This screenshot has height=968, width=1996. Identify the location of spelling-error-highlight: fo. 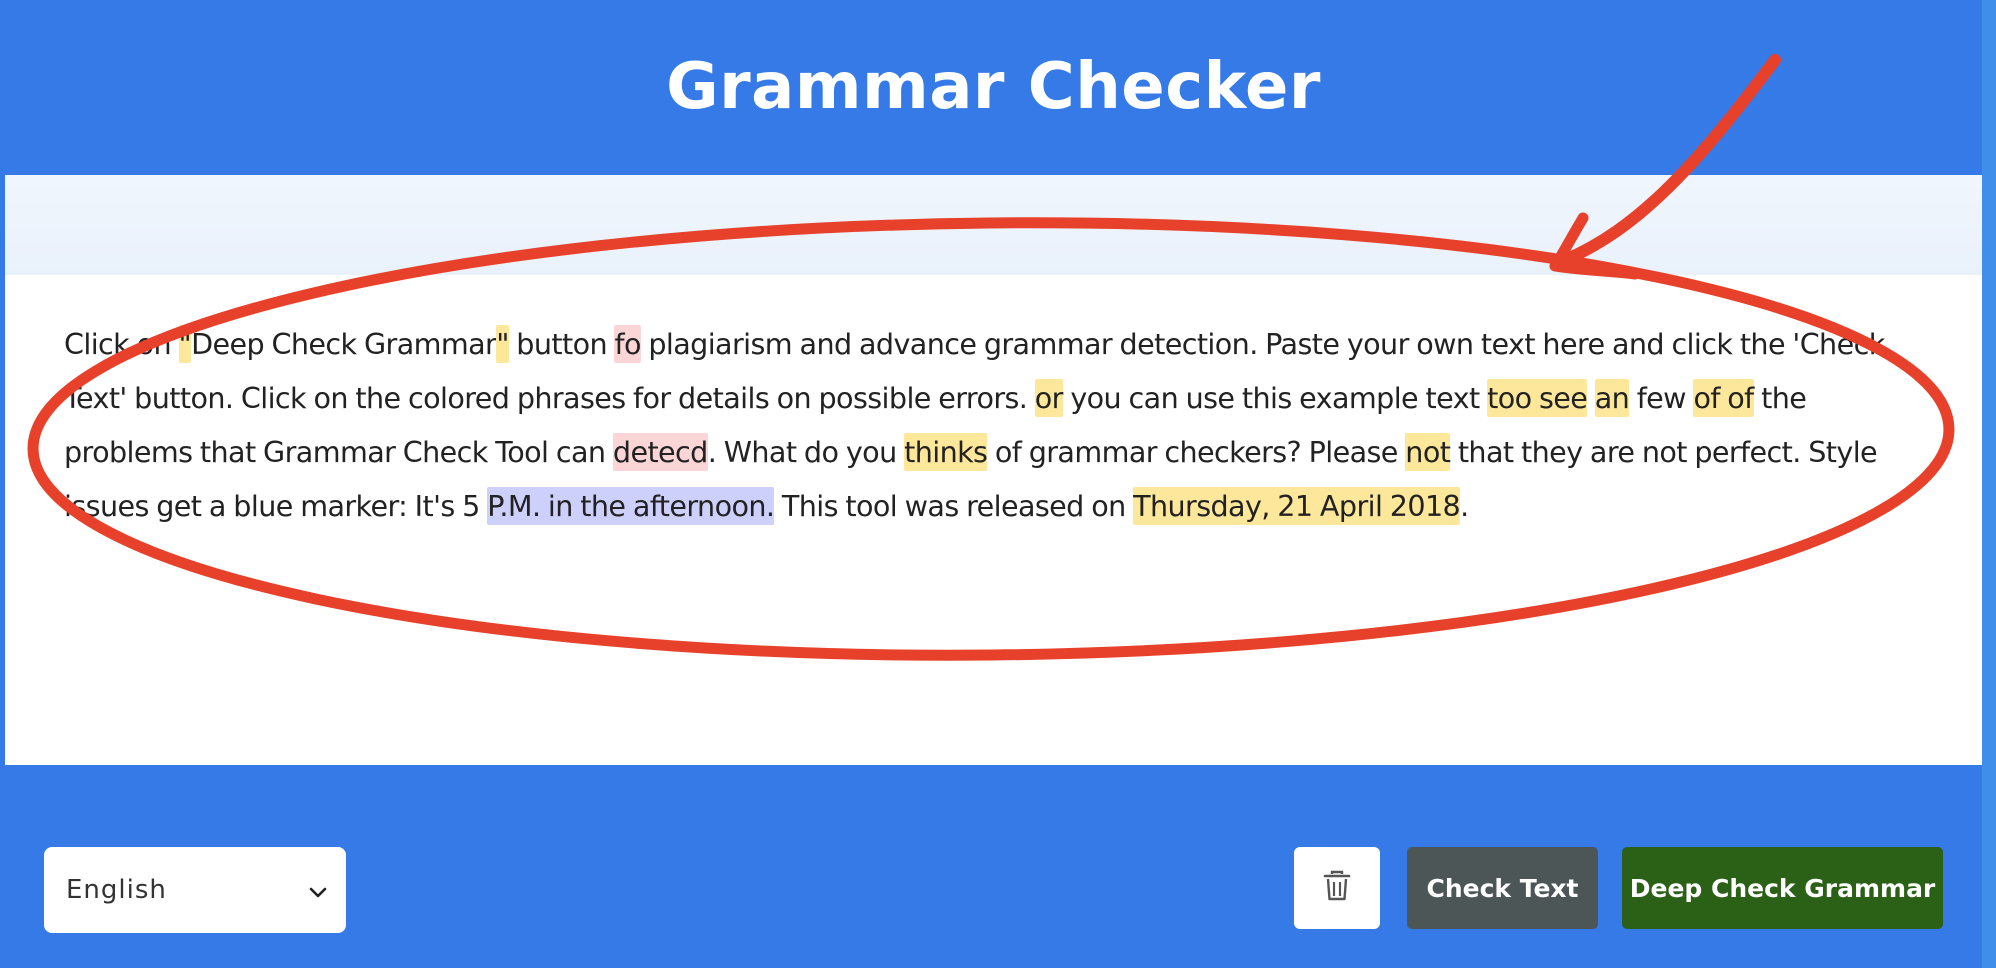
(627, 344).